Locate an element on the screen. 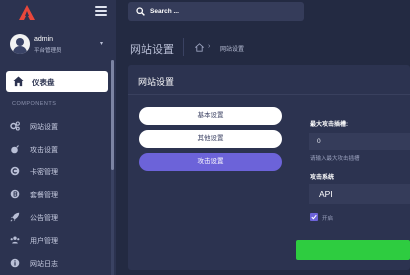 Image resolution: width=410 pixels, height=275 pixels. sidebar-item-site-settings: 网站设置 is located at coordinates (58, 126).